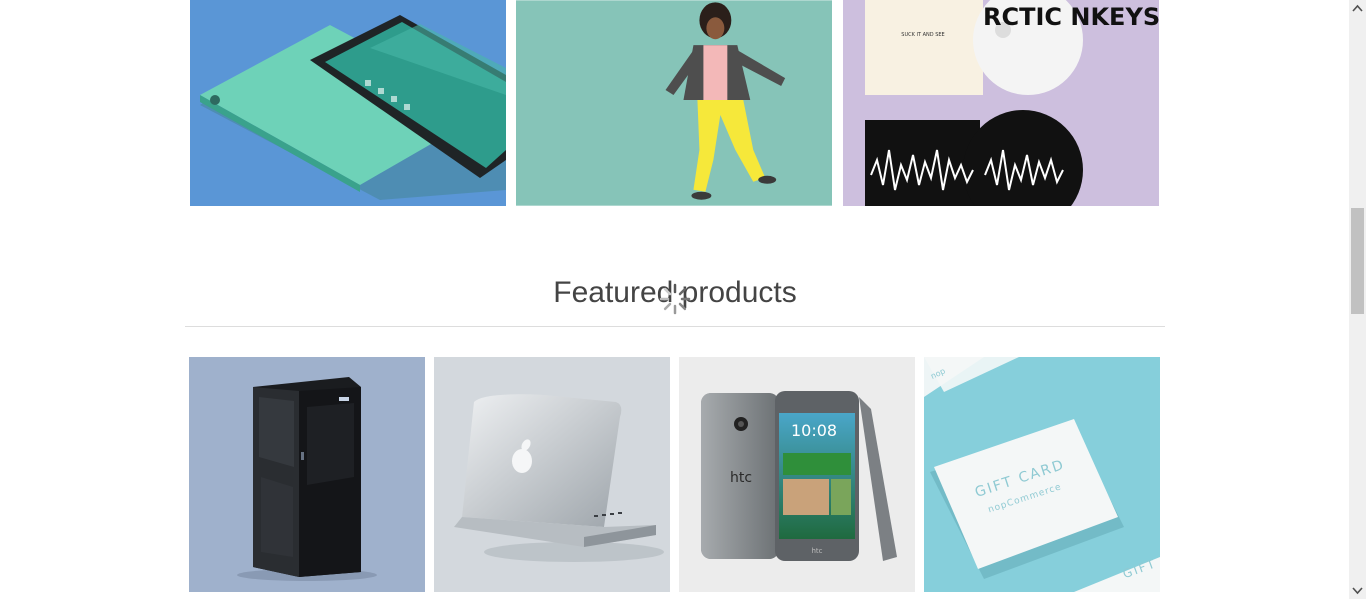 The image size is (1366, 599). Describe the element at coordinates (675, 326) in the screenshot. I see `section-divider` at that location.